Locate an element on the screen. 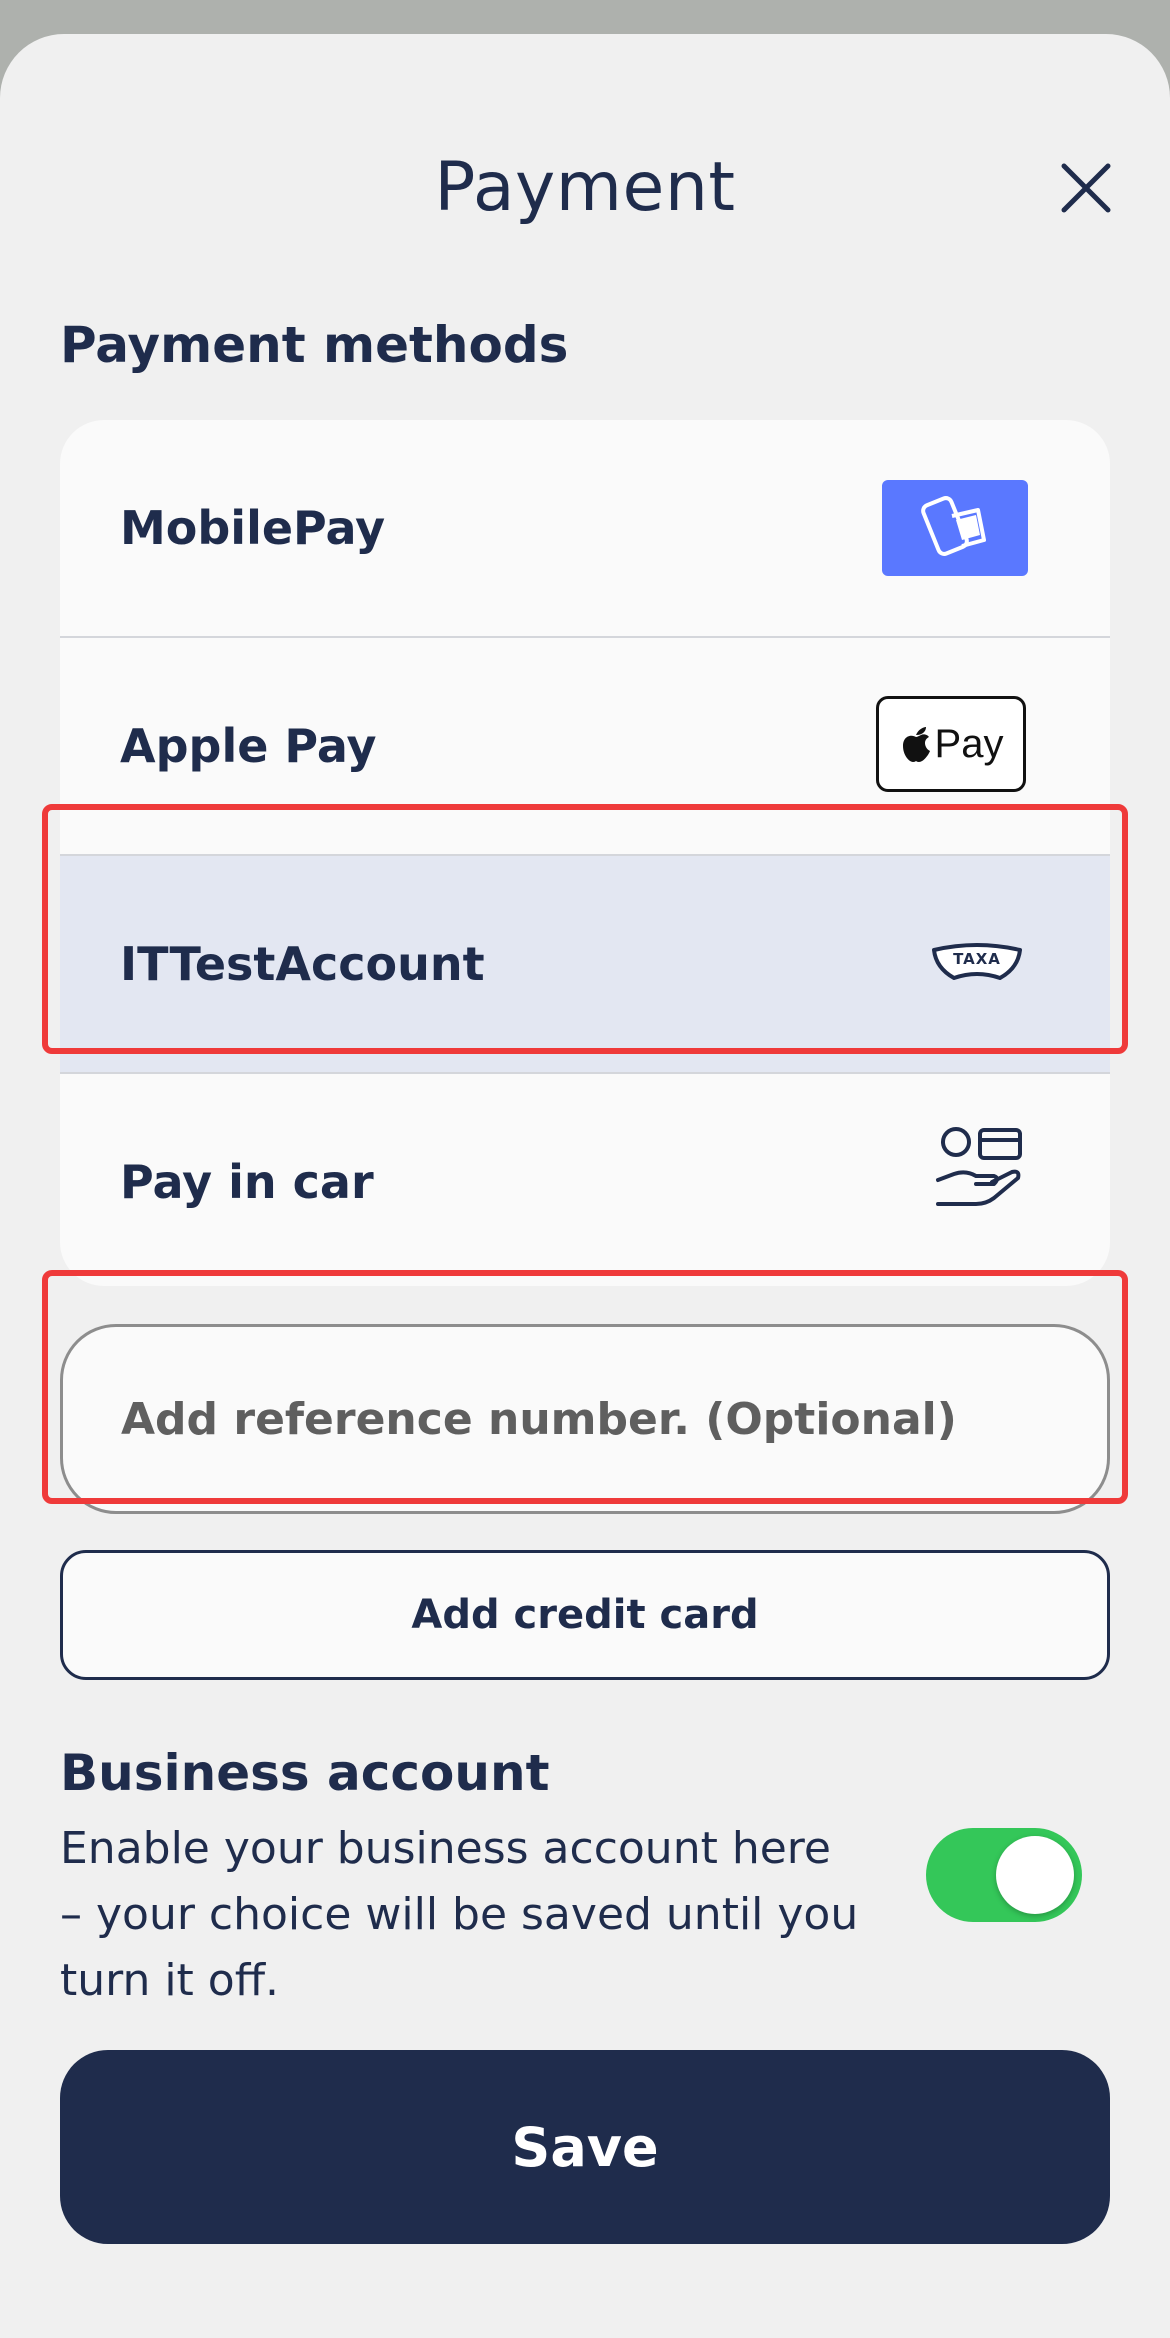 This screenshot has width=1170, height=2338. taxa-logo-icon: TAXA is located at coordinates (977, 961).